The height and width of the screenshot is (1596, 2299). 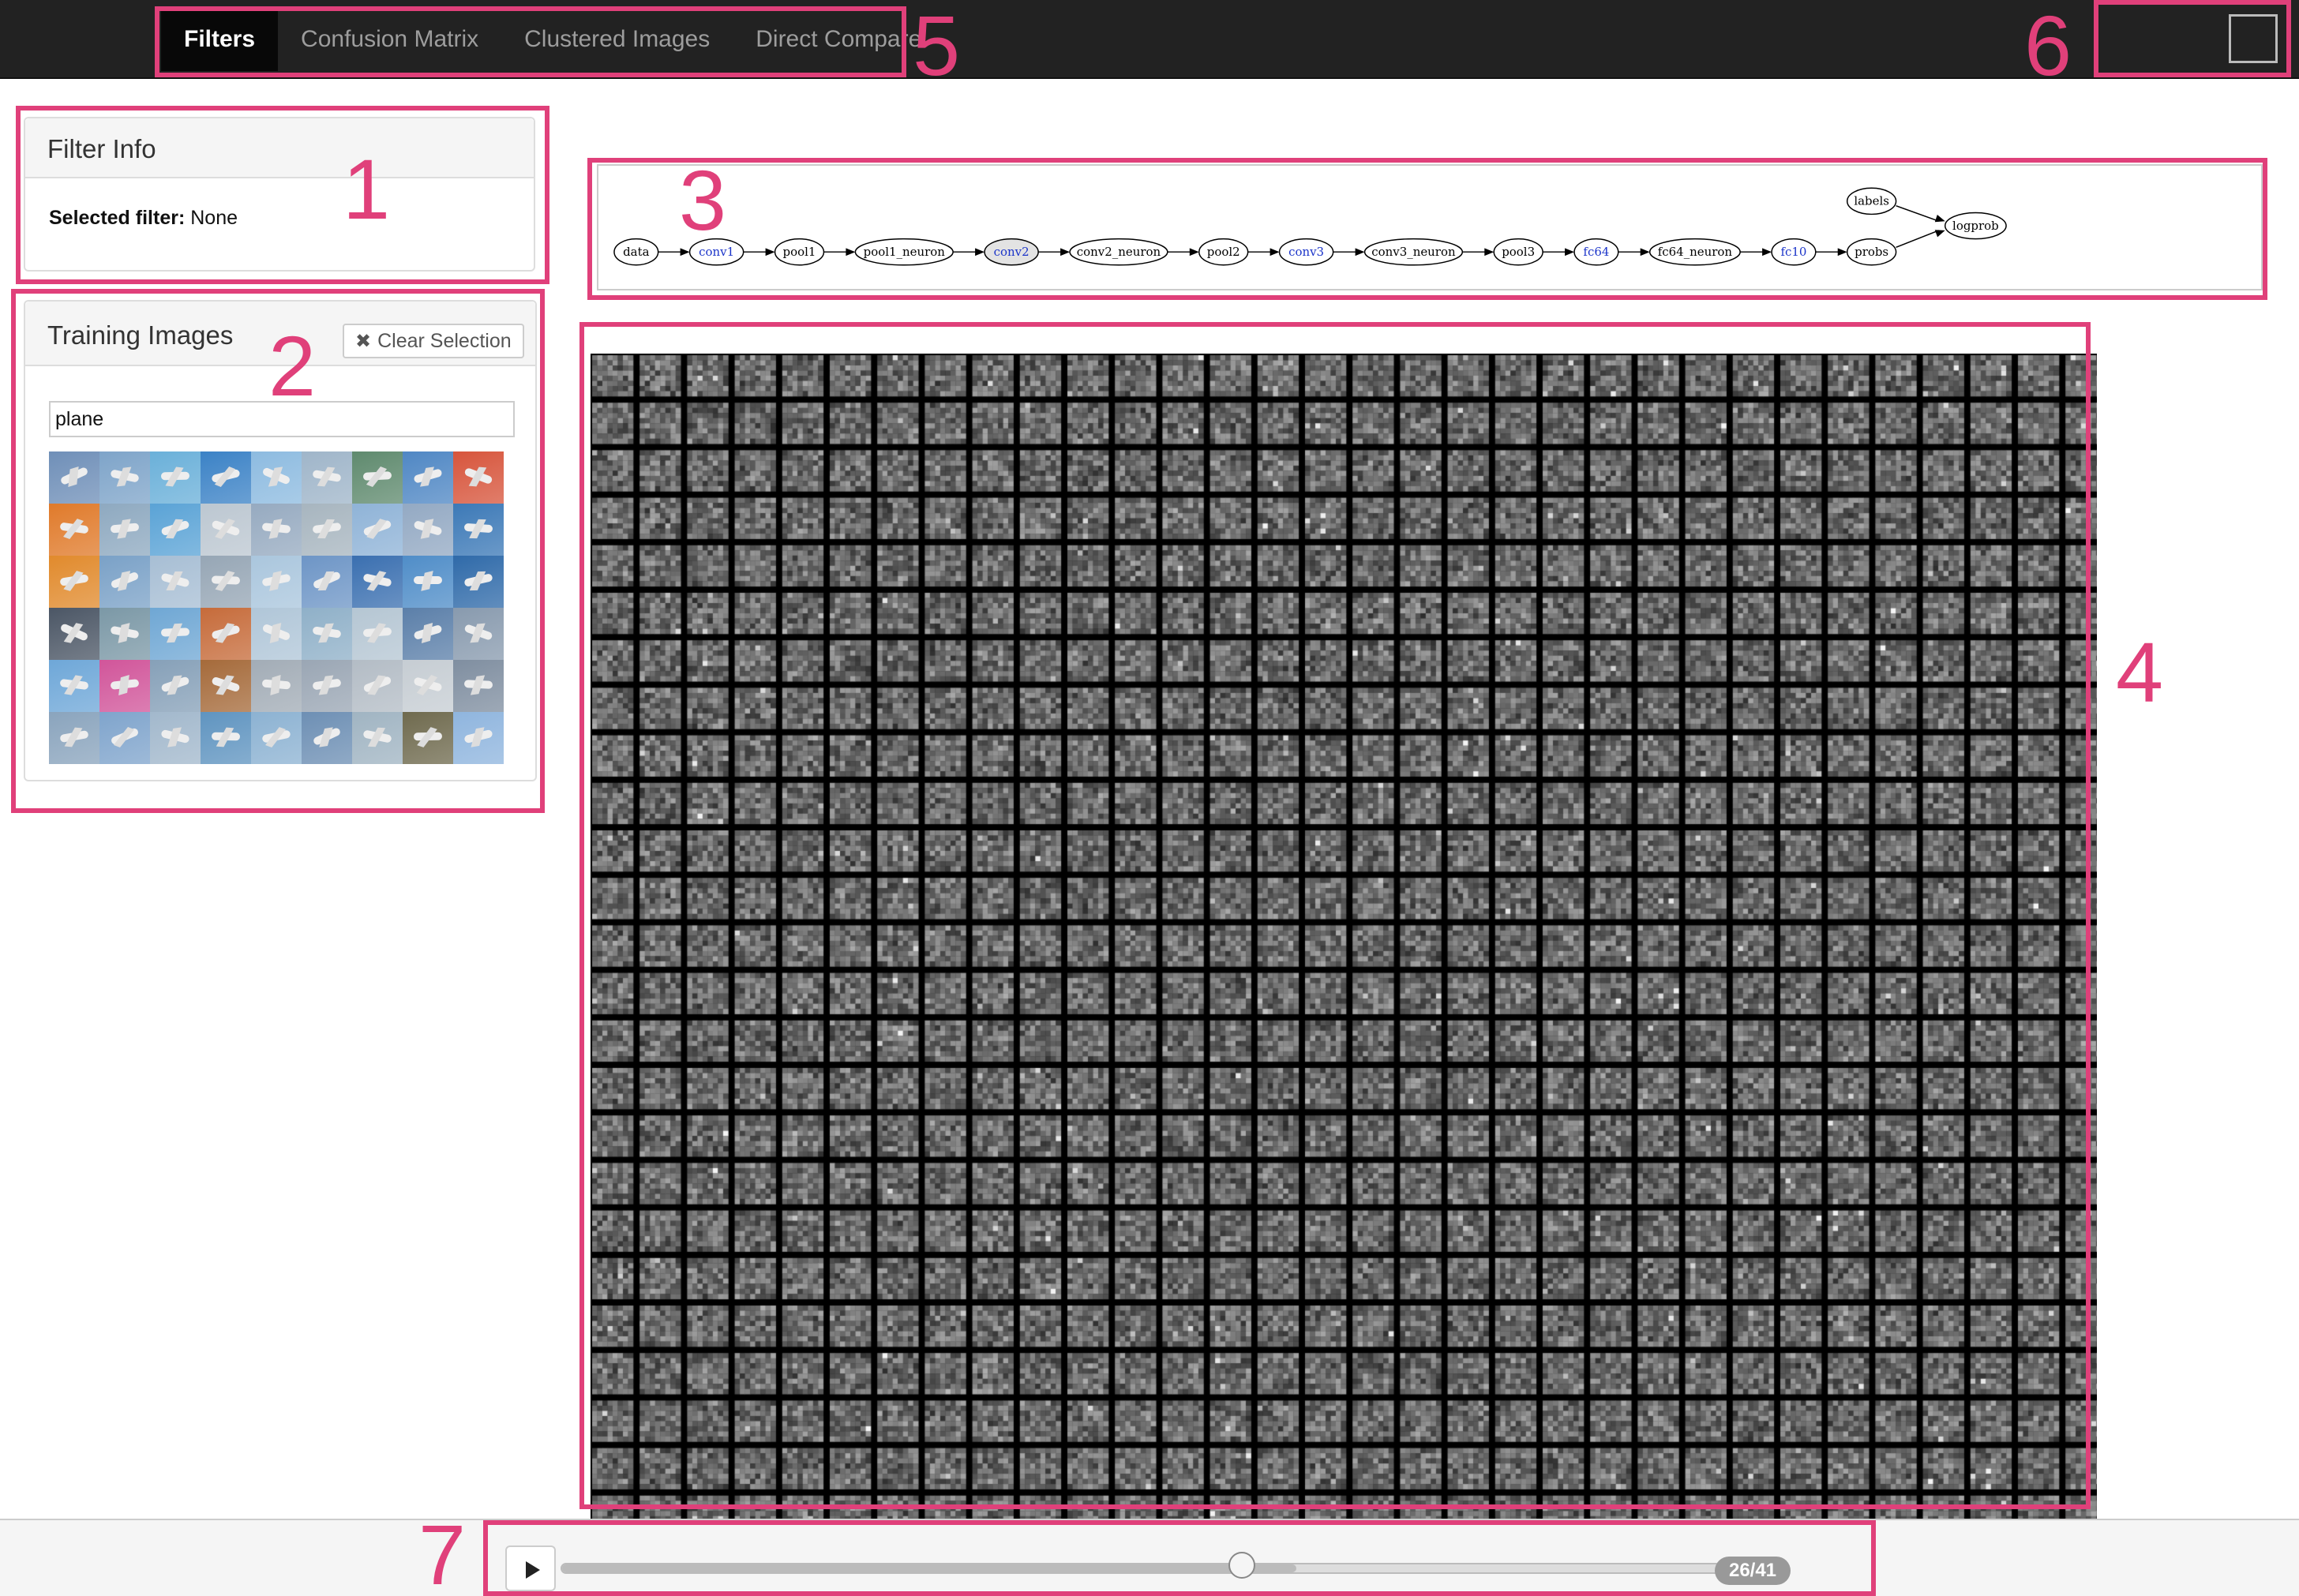 I want to click on layer-node-conv2: conv2, so click(x=1011, y=252).